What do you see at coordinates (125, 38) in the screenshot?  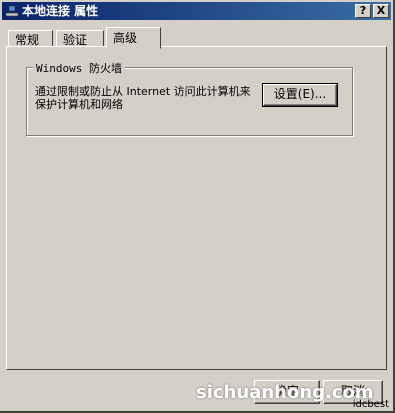 I see `tab-advanced-label: 高级` at bounding box center [125, 38].